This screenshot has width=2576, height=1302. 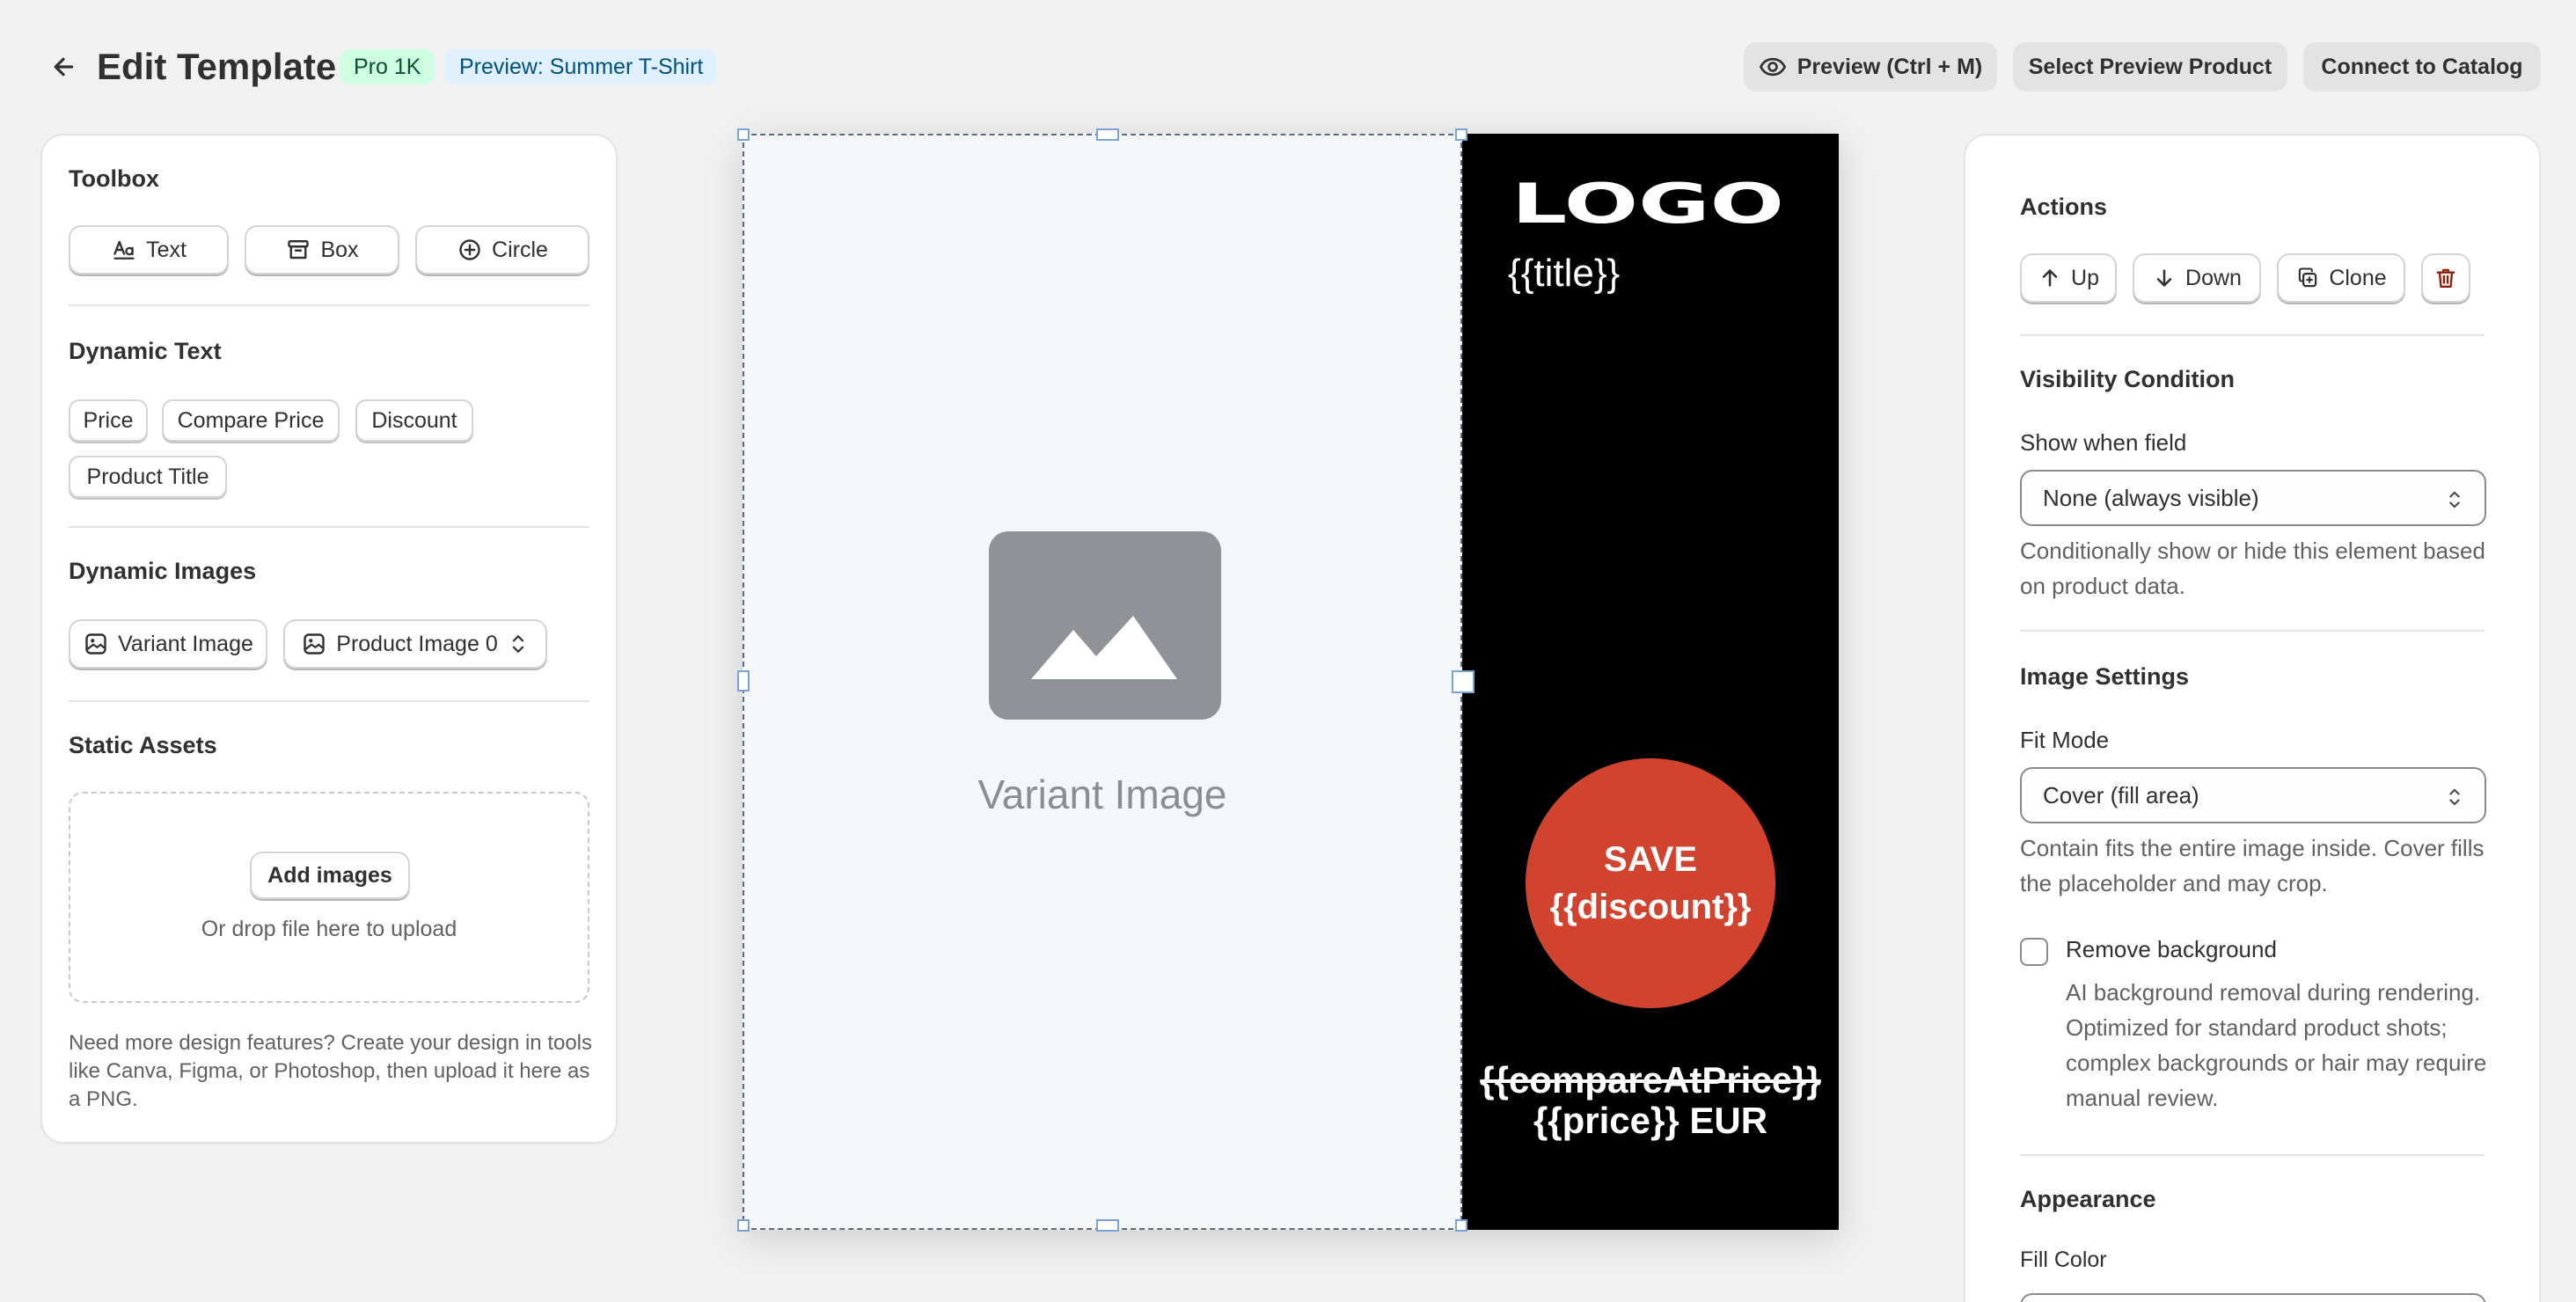 What do you see at coordinates (217, 66) in the screenshot?
I see `page-title: Edit Template` at bounding box center [217, 66].